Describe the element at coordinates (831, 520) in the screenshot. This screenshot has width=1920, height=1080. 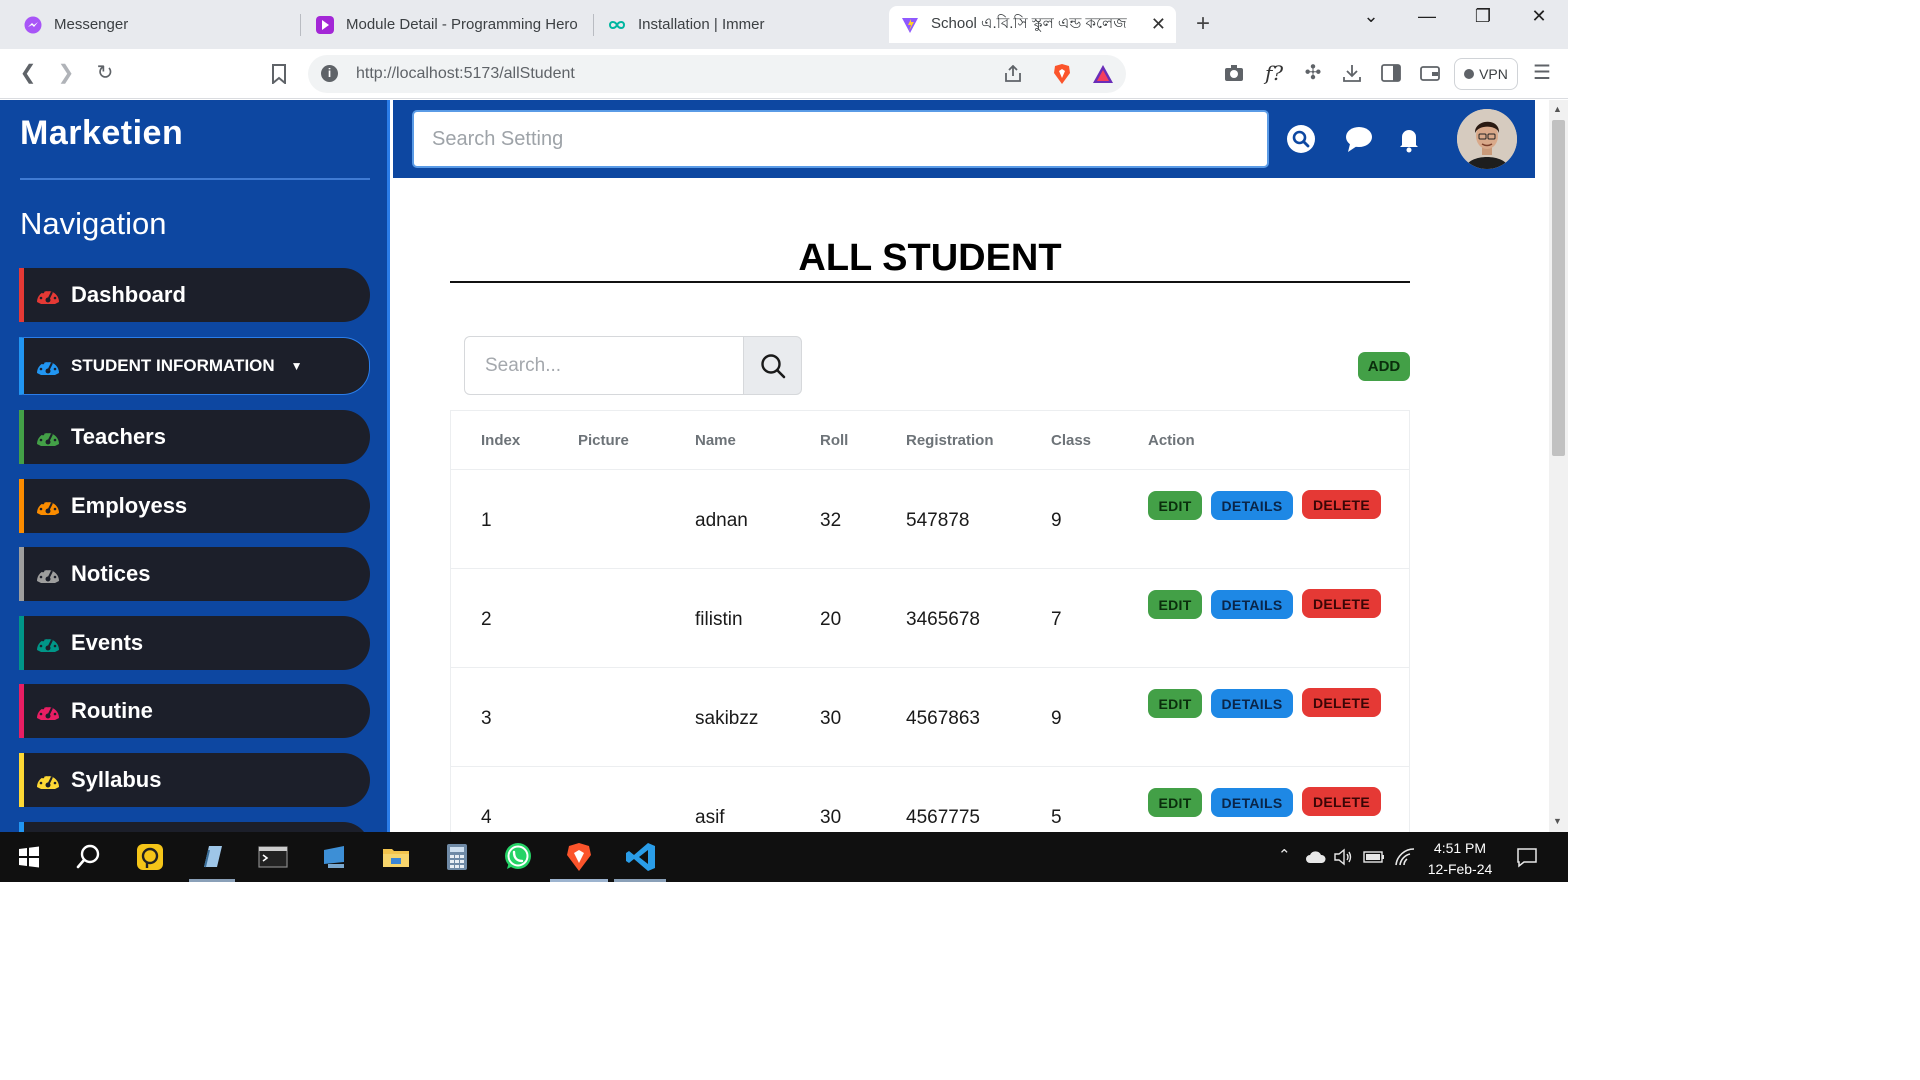
I see `cell-roll: 32` at that location.